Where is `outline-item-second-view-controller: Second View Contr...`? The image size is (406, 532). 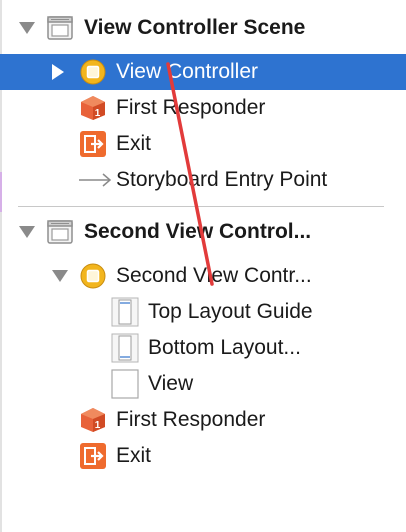 outline-item-second-view-controller: Second View Contr... is located at coordinates (203, 276).